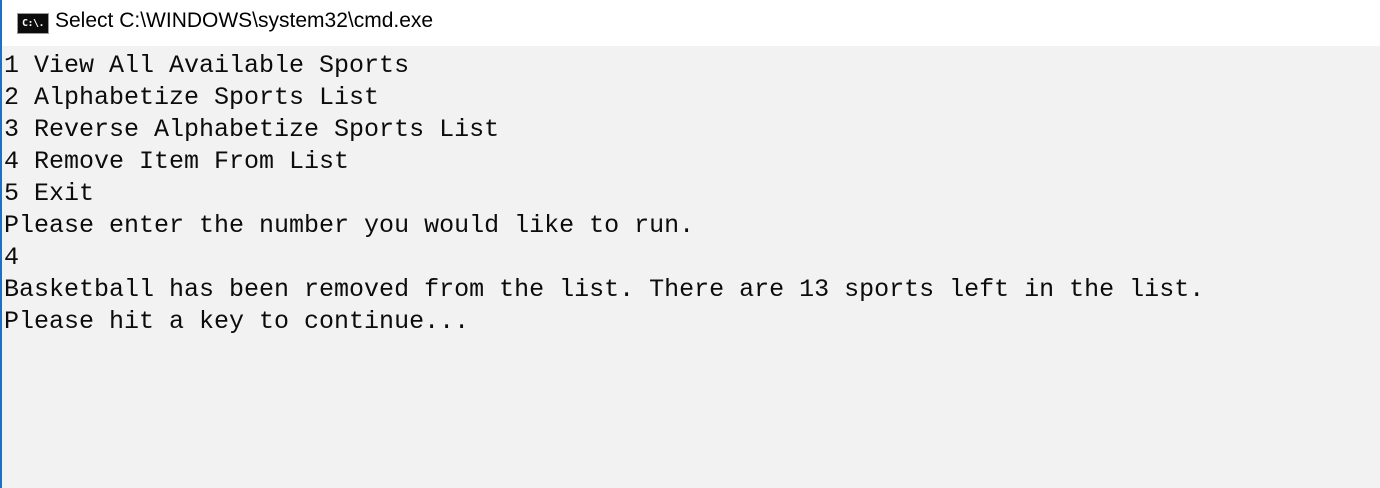 The height and width of the screenshot is (488, 1380). What do you see at coordinates (244, 20) in the screenshot?
I see `window-title: Select C:\WINDOWS\system32\cmd.exe` at bounding box center [244, 20].